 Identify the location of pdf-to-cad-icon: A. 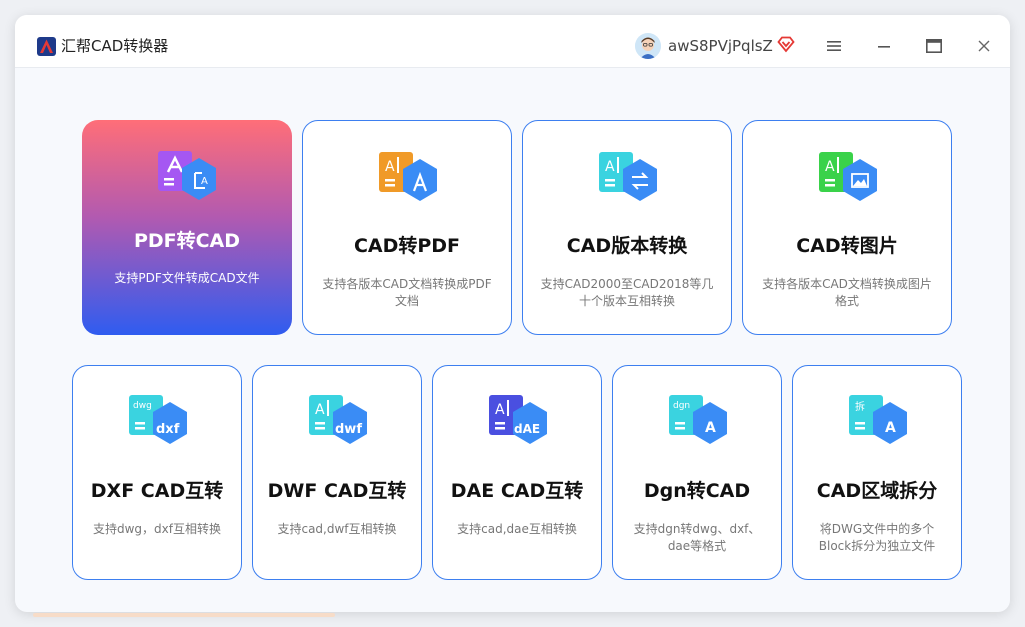
(187, 175).